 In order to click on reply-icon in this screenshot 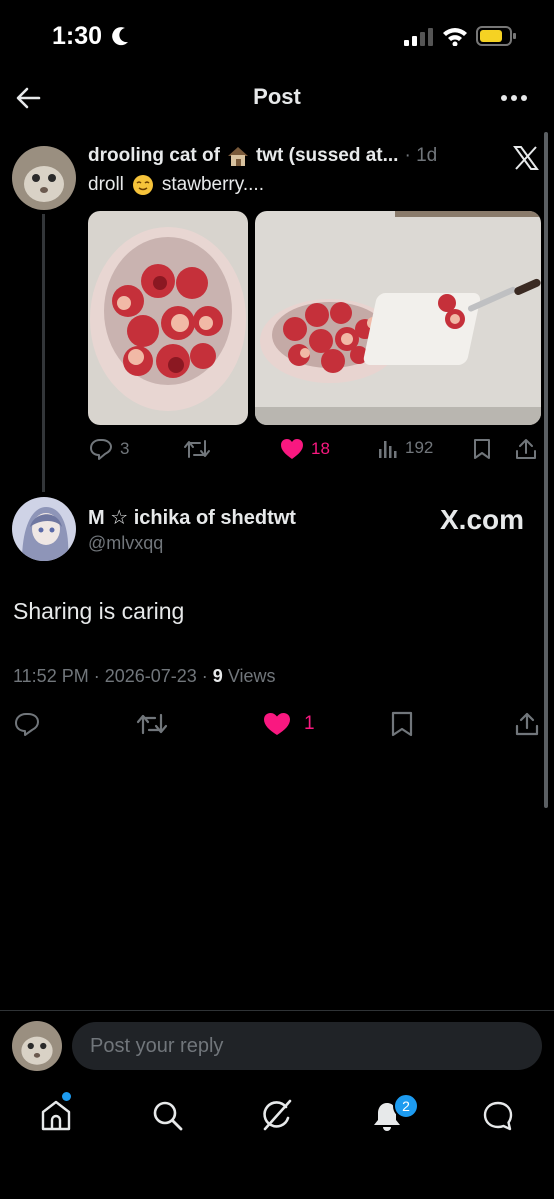, I will do `click(101, 449)`.